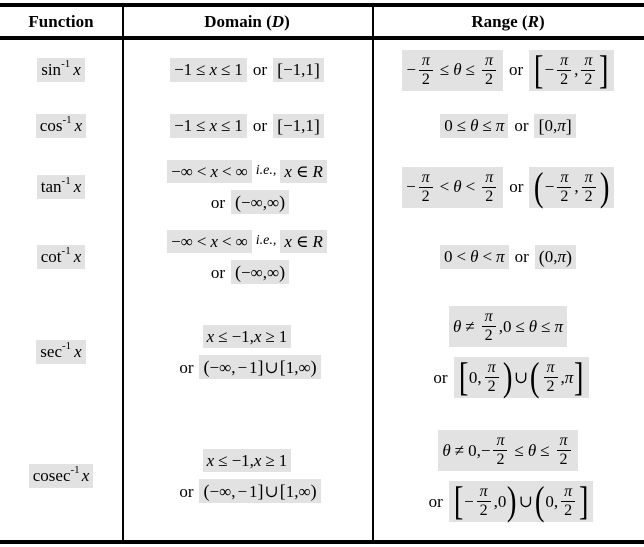 Image resolution: width=644 pixels, height=547 pixels. I want to click on domain-line-1: x ≤ −1, x ≥1, so click(247, 460).